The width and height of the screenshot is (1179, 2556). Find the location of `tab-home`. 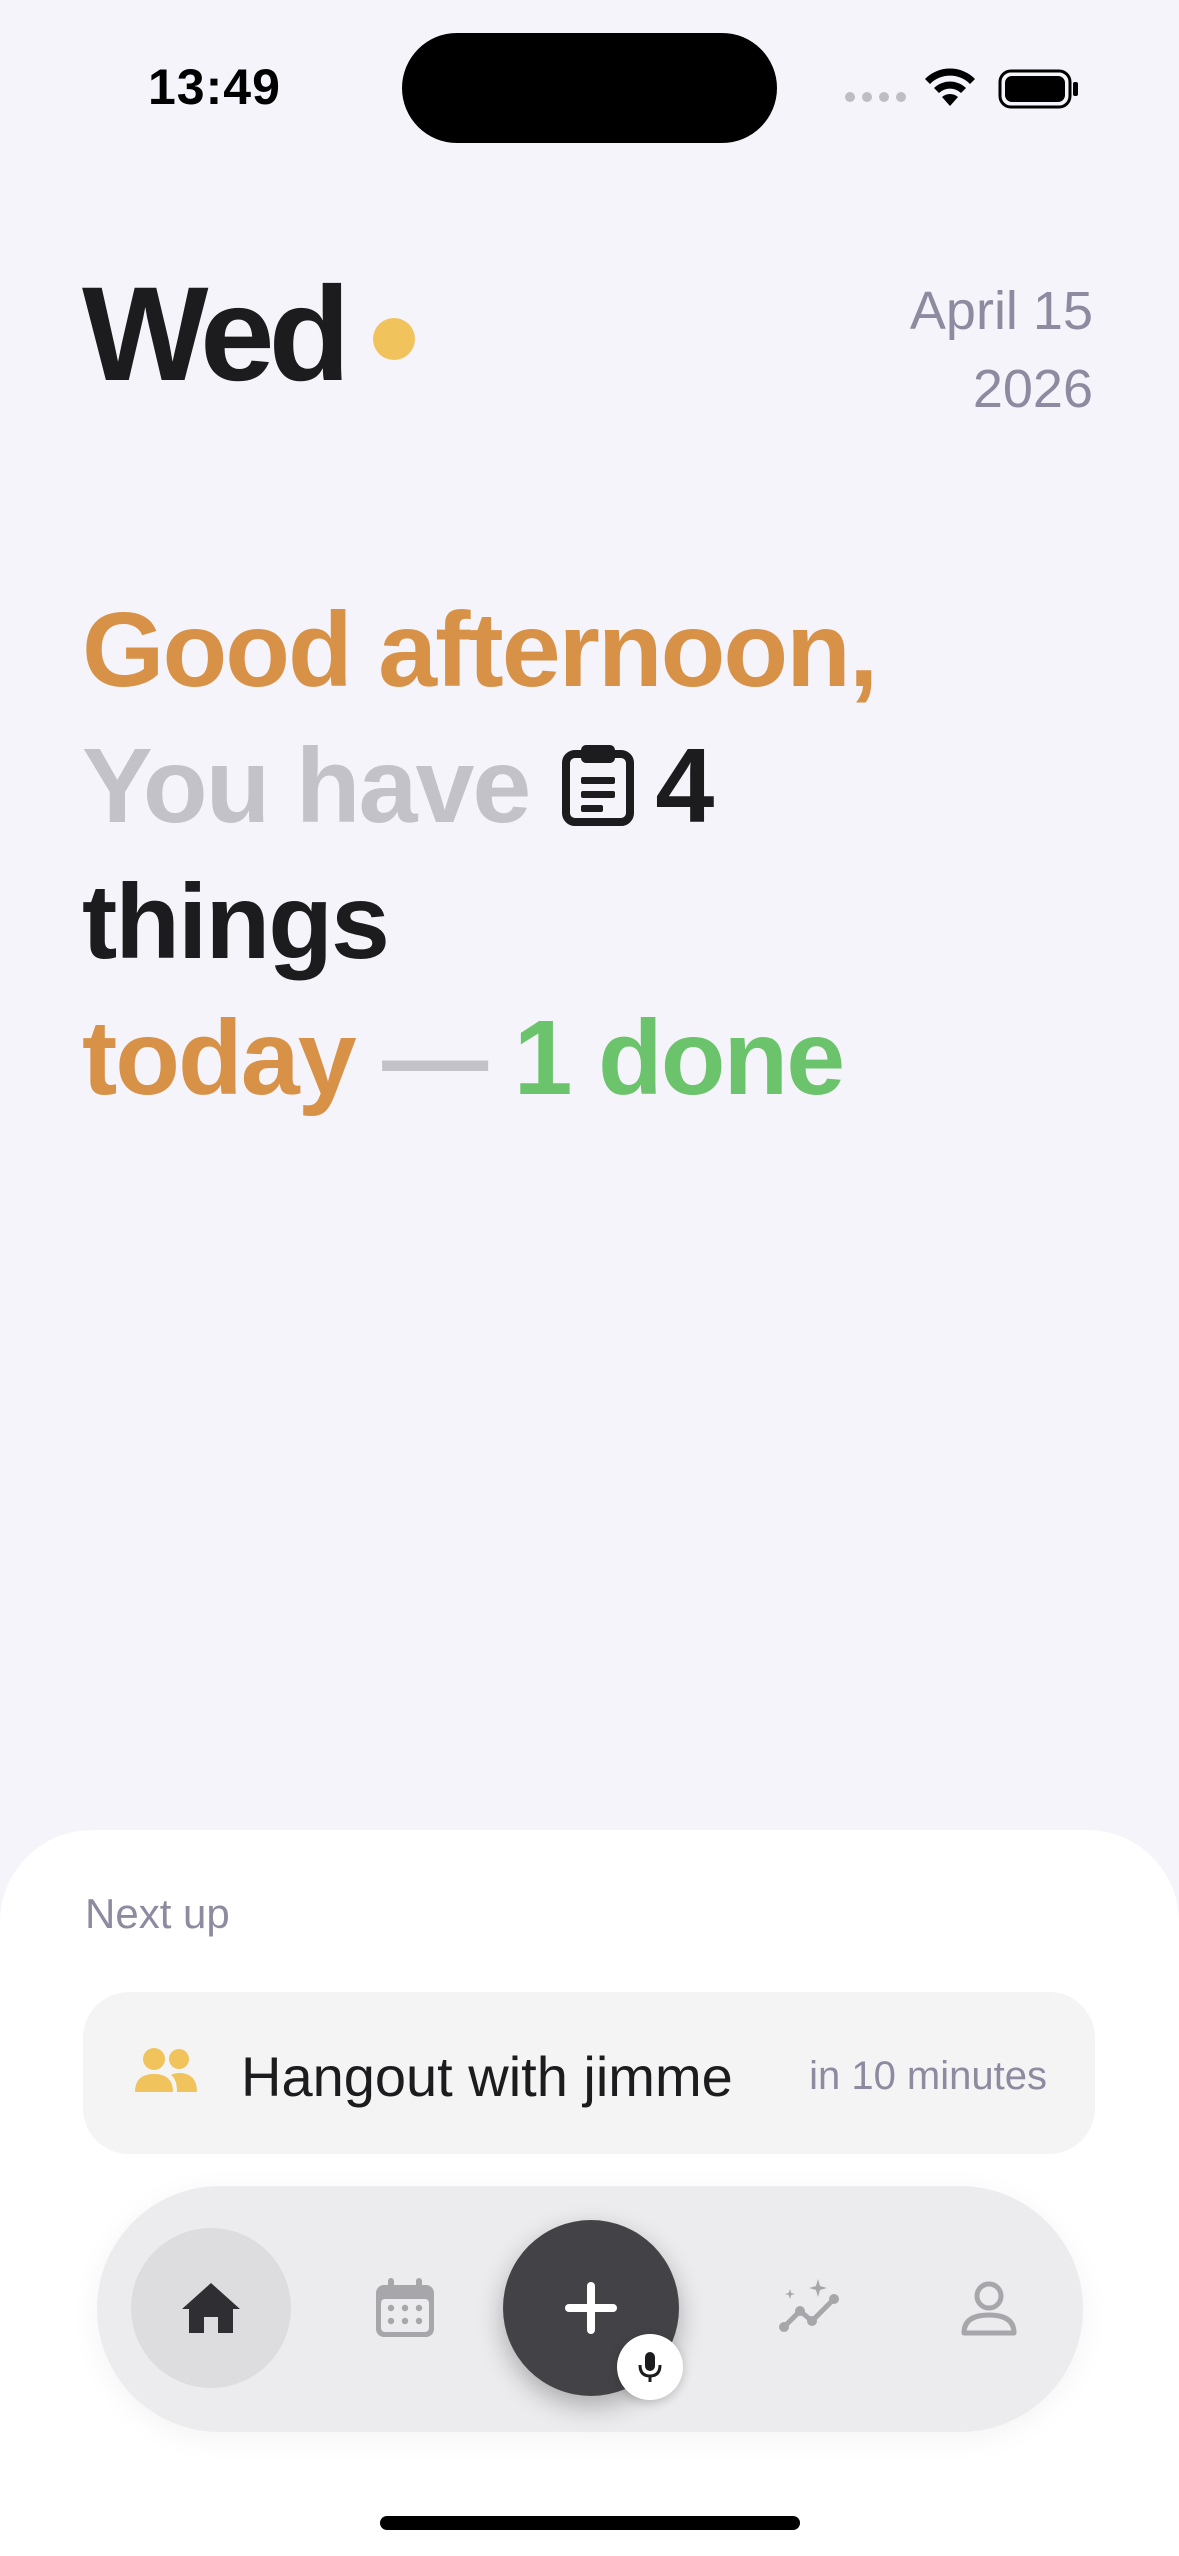

tab-home is located at coordinates (211, 2308).